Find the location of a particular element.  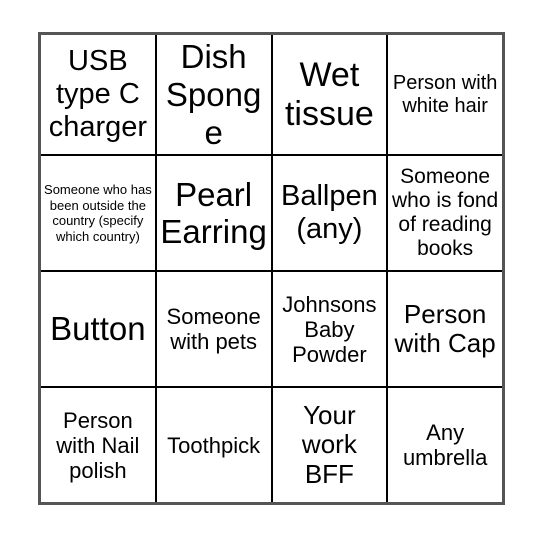

bingo-cell: Toothpick is located at coordinates (214, 445).